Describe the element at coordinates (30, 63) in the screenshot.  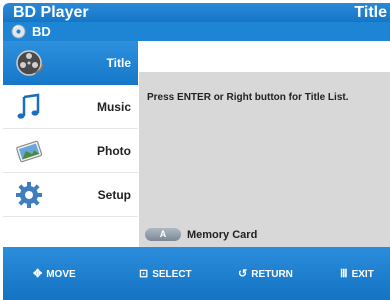
I see `film-reel-icon` at that location.